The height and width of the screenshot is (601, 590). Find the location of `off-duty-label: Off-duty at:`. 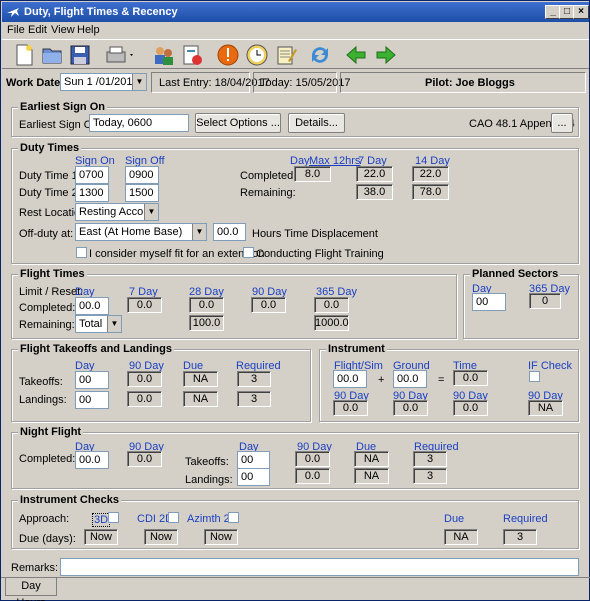

off-duty-label: Off-duty at: is located at coordinates (46, 234).